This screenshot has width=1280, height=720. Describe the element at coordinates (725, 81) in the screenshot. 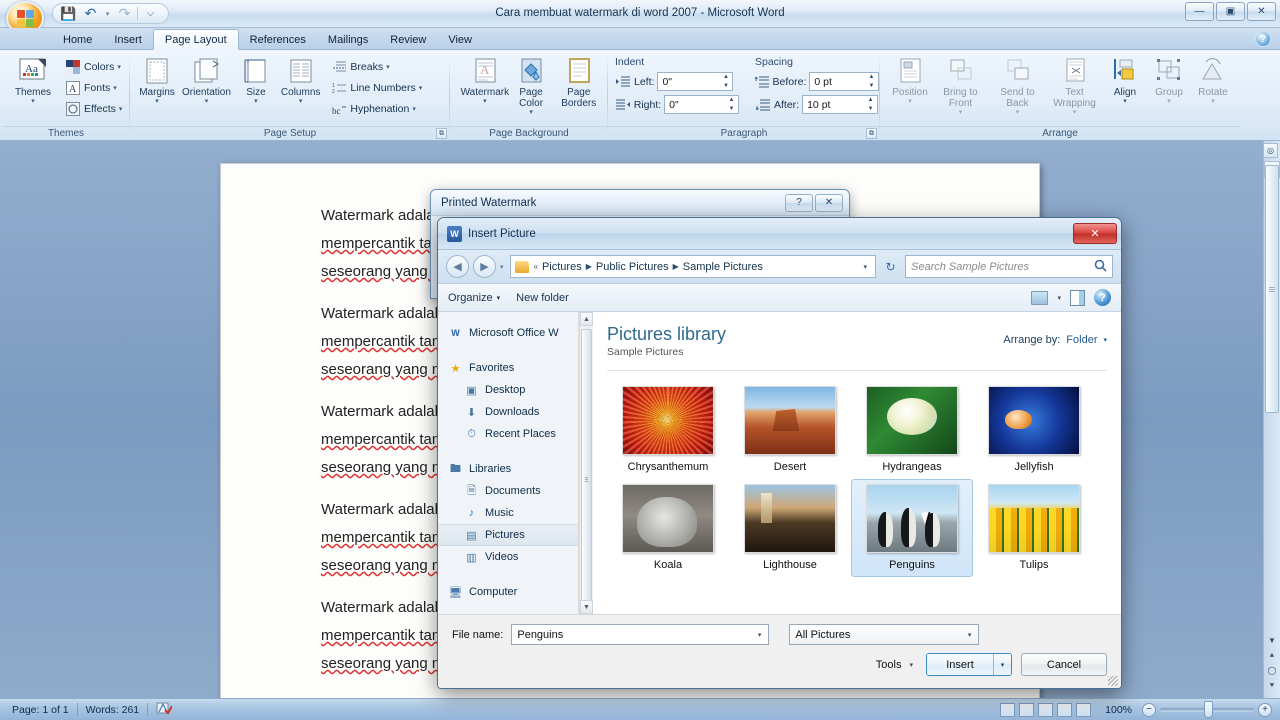

I see `indent-left-spinner: ▲ ▼` at that location.